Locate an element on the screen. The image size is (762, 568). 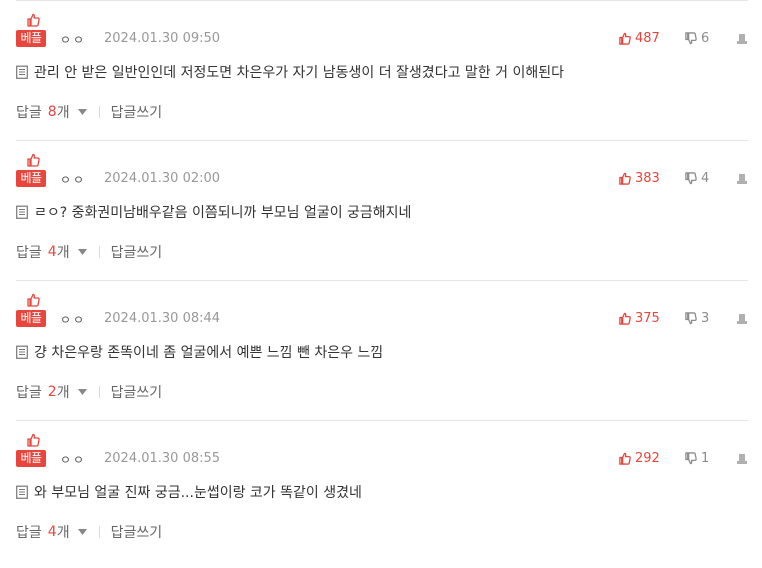
upvote-count: 487 is located at coordinates (647, 38).